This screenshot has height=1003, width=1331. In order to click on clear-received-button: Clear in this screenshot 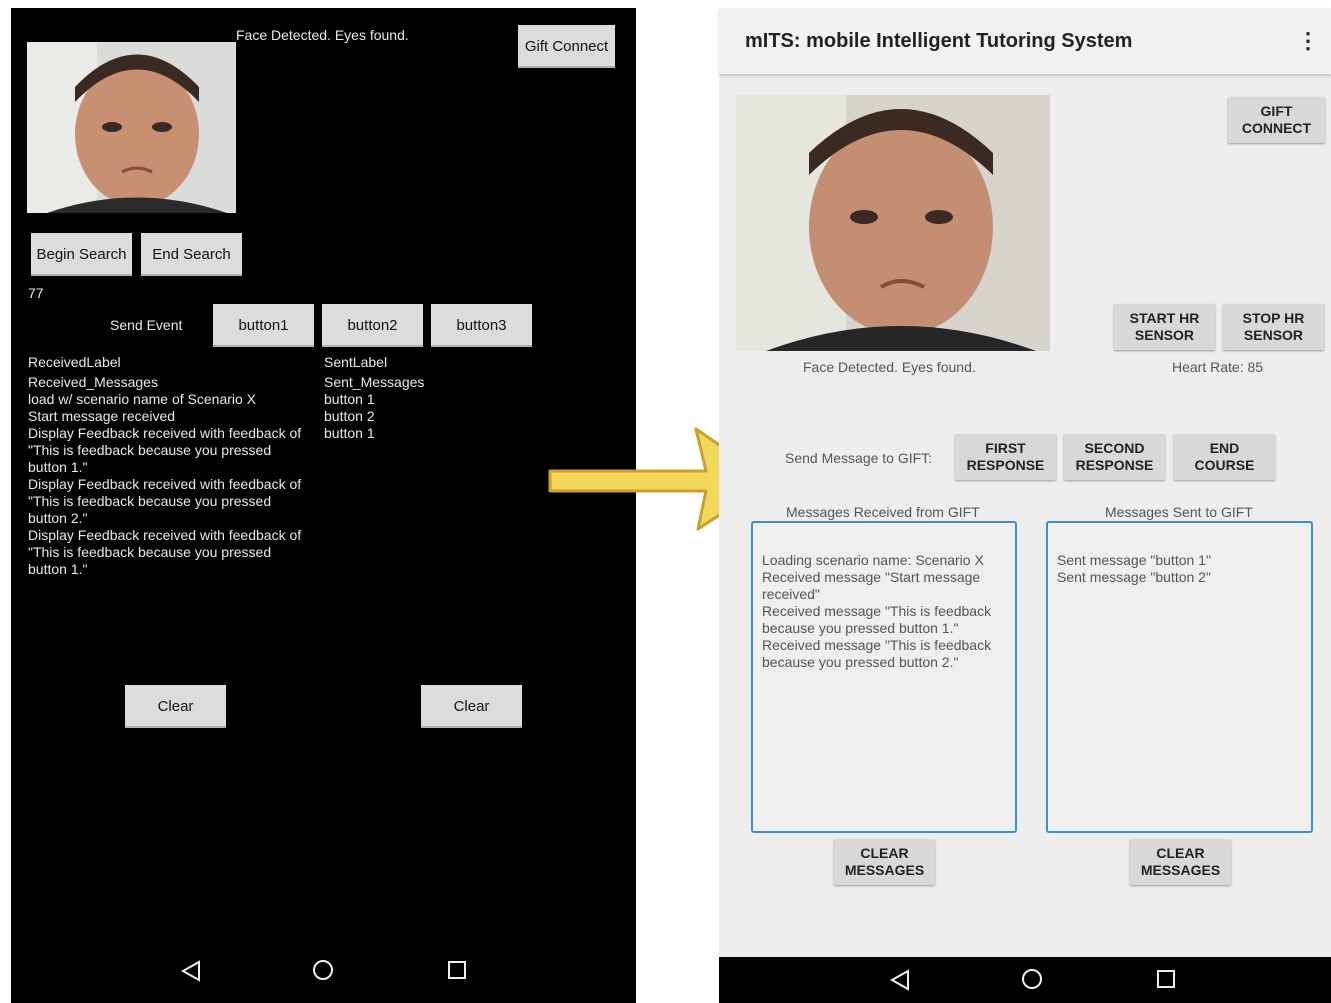, I will do `click(175, 706)`.